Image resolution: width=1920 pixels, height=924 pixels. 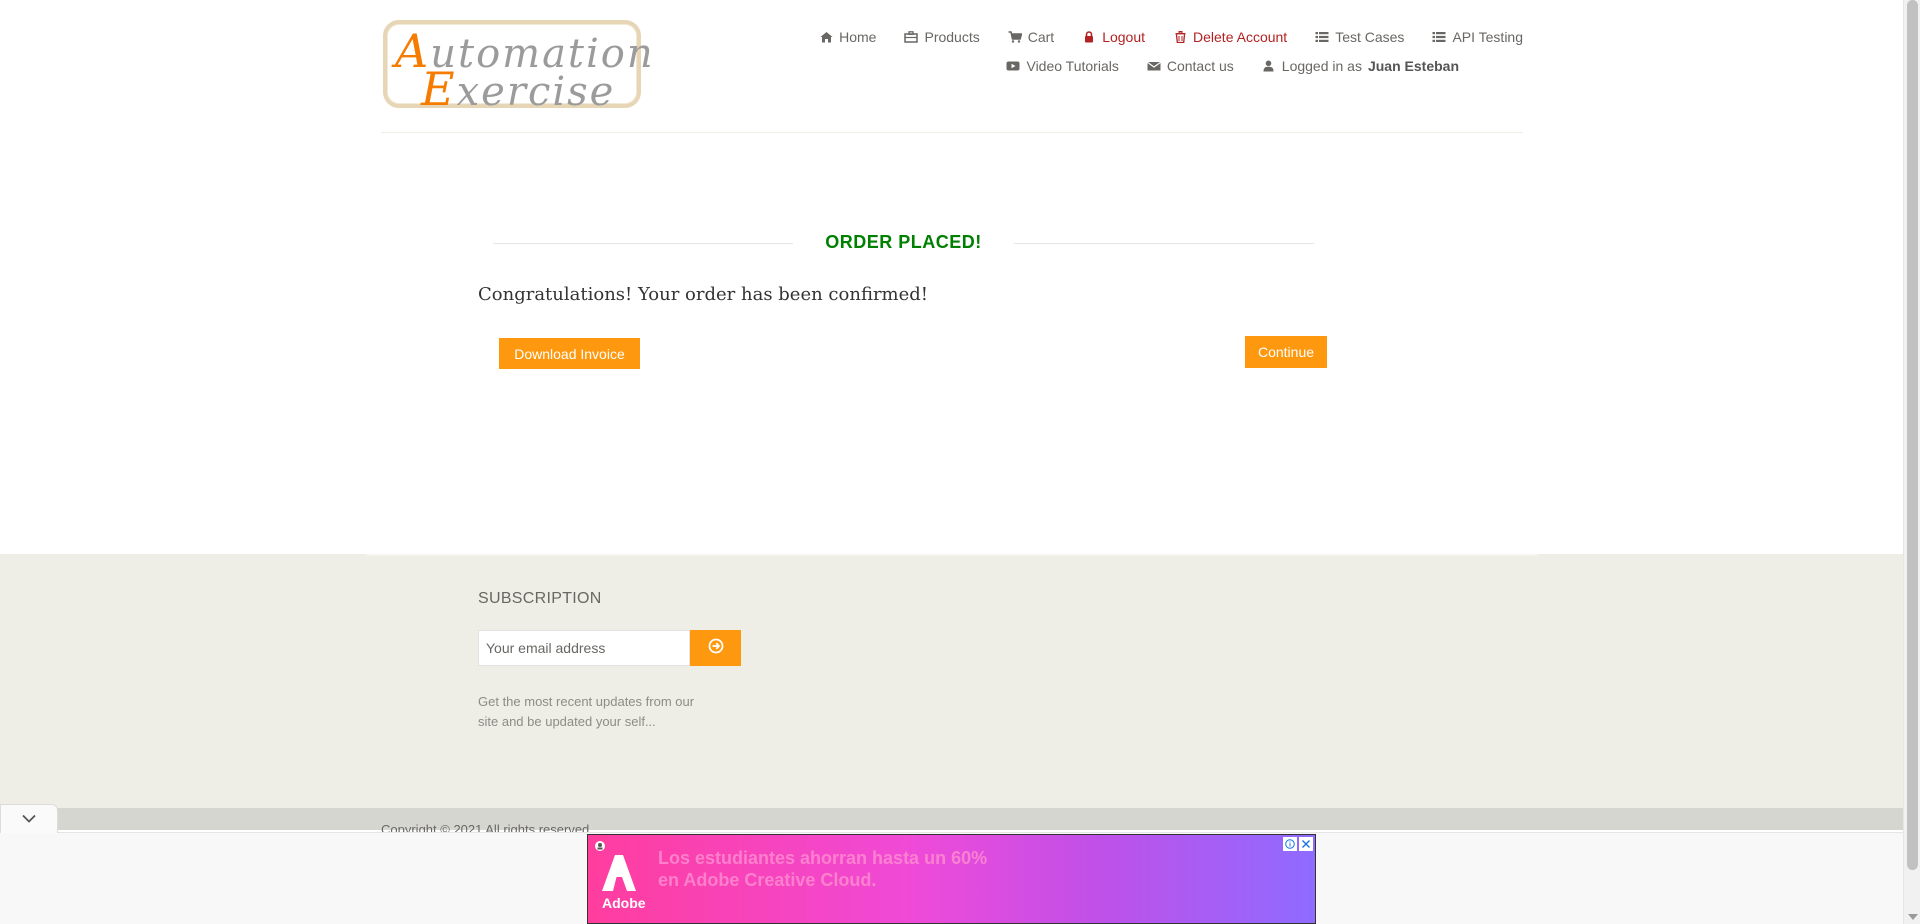 I want to click on nav-test-cases-label: Test Cases, so click(x=1370, y=36).